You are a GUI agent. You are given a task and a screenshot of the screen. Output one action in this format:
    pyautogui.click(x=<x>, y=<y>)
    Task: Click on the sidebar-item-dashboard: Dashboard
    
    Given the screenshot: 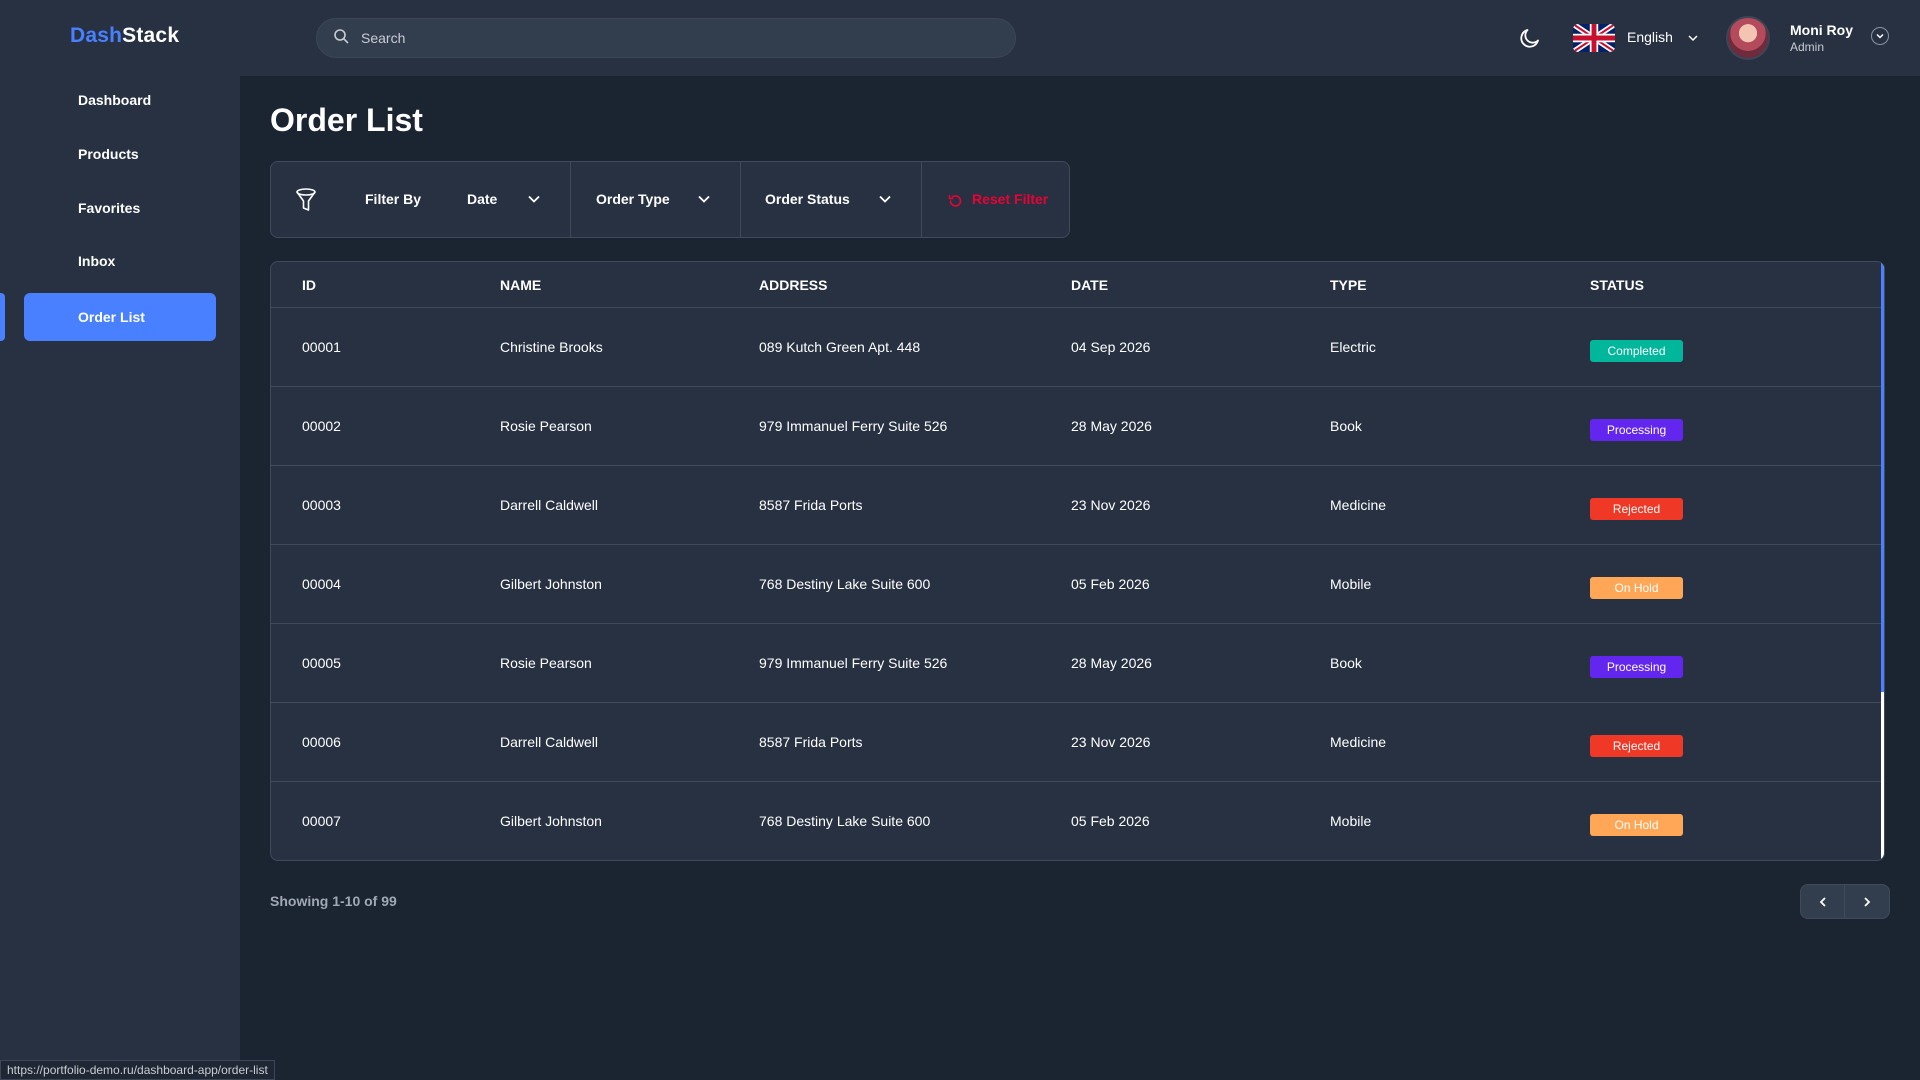 What is the action you would take?
    pyautogui.click(x=120, y=100)
    